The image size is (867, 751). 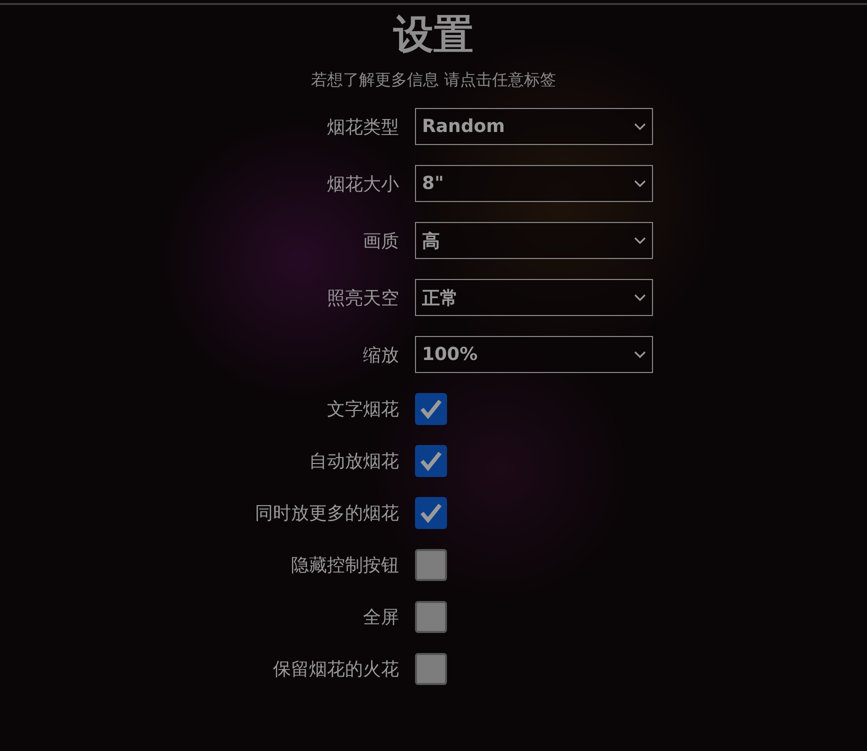 I want to click on setting-label: 保留烟花的火花, so click(x=336, y=669).